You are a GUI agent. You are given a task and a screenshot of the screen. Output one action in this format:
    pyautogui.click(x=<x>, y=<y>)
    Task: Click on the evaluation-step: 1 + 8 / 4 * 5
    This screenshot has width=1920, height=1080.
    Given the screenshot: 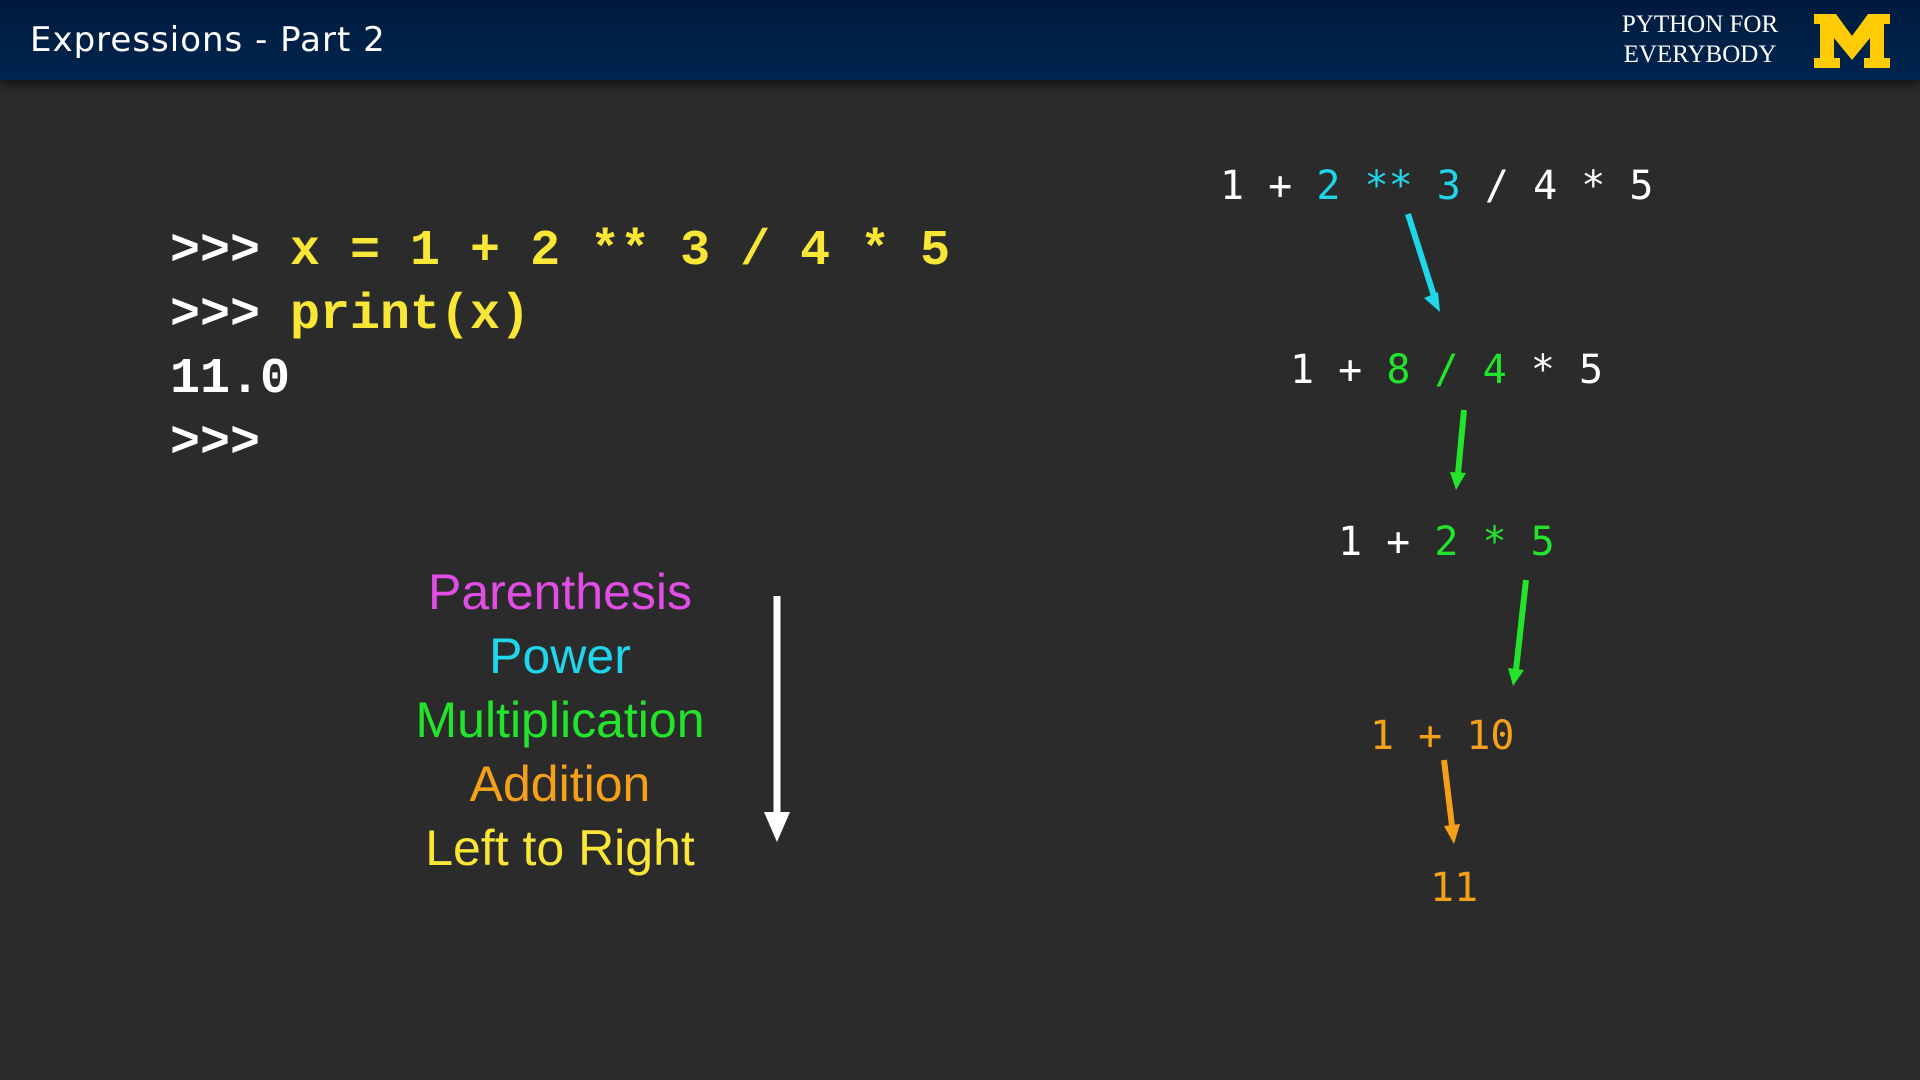 What is the action you would take?
    pyautogui.click(x=1446, y=370)
    